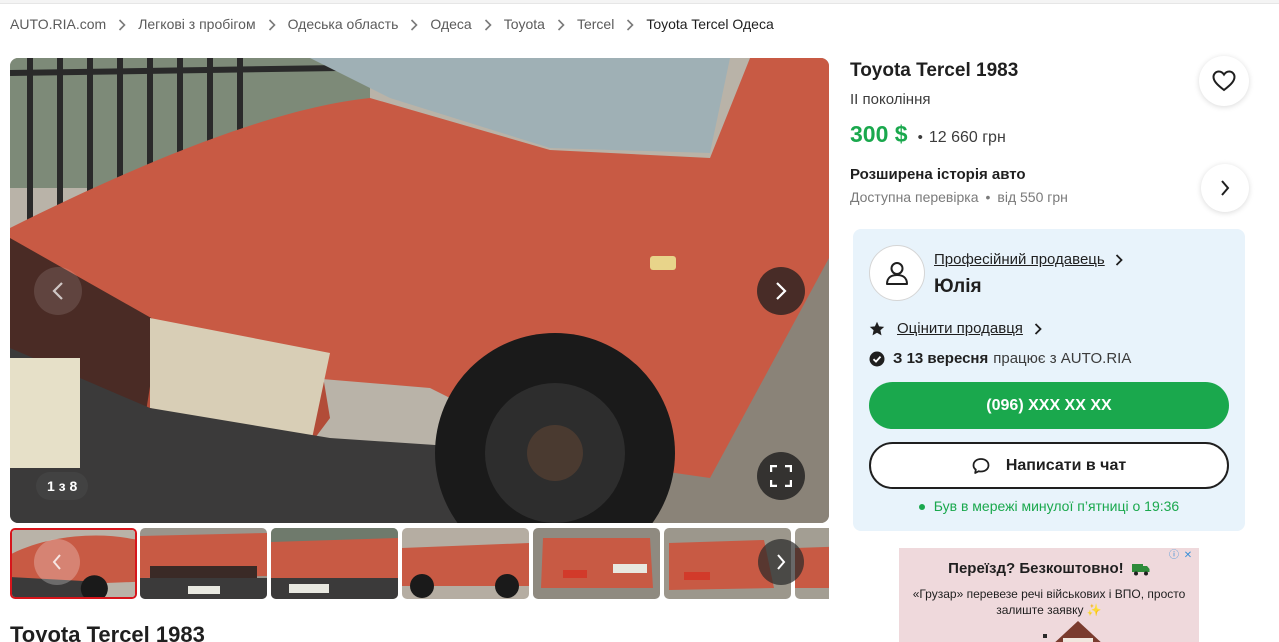 The height and width of the screenshot is (642, 1279). I want to click on user-icon, so click(897, 273).